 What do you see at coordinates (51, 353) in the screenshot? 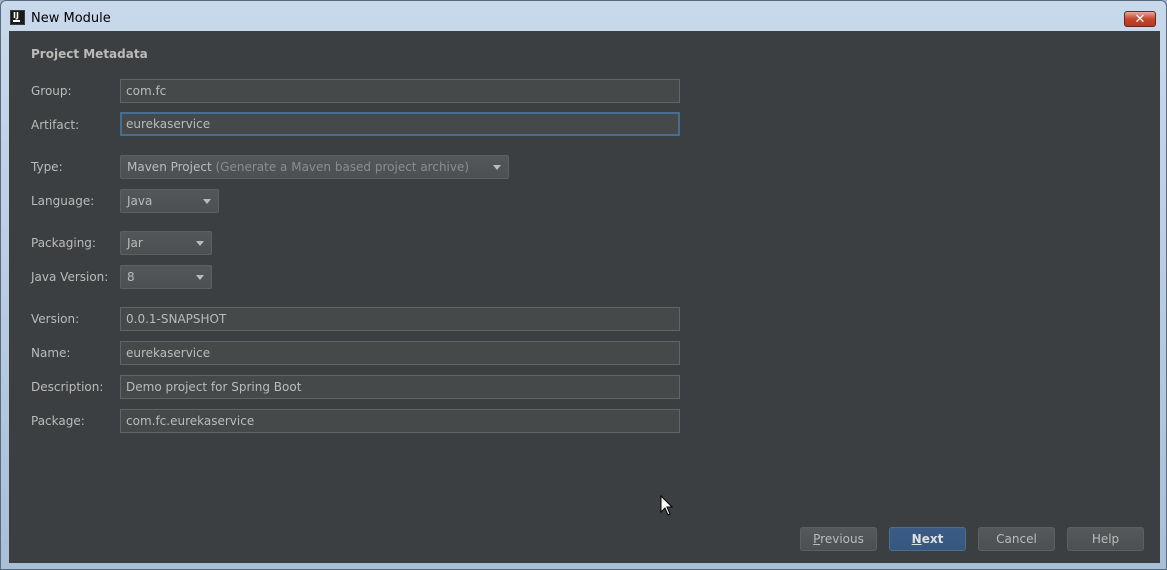
I see `name-label: Name:` at bounding box center [51, 353].